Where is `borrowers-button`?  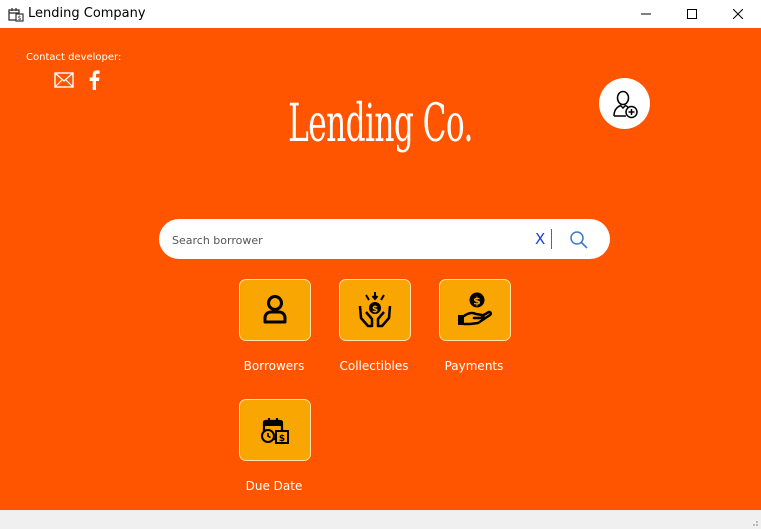 borrowers-button is located at coordinates (275, 310).